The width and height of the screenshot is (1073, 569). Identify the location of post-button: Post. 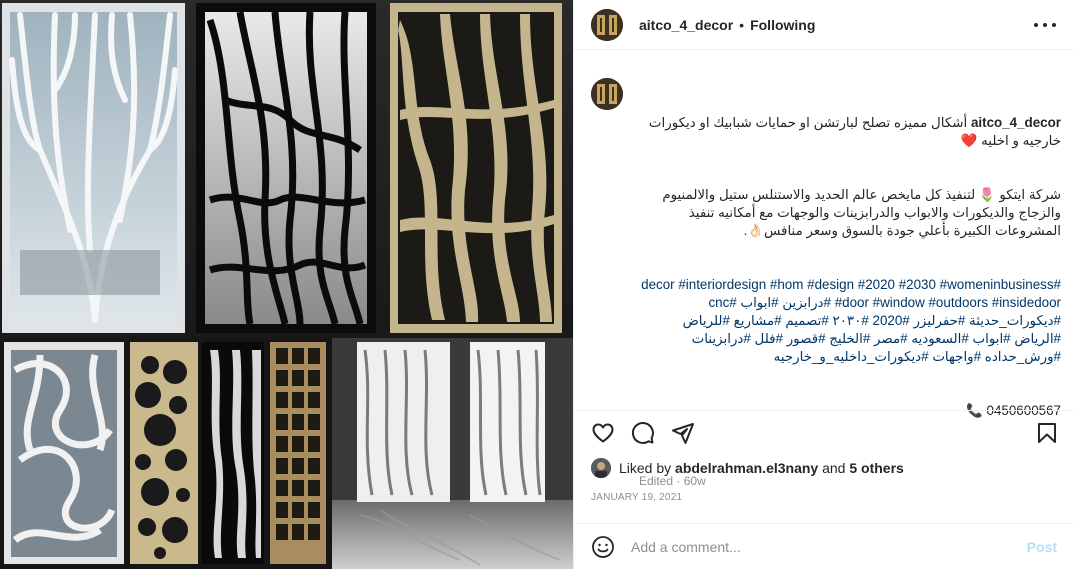
(1042, 547).